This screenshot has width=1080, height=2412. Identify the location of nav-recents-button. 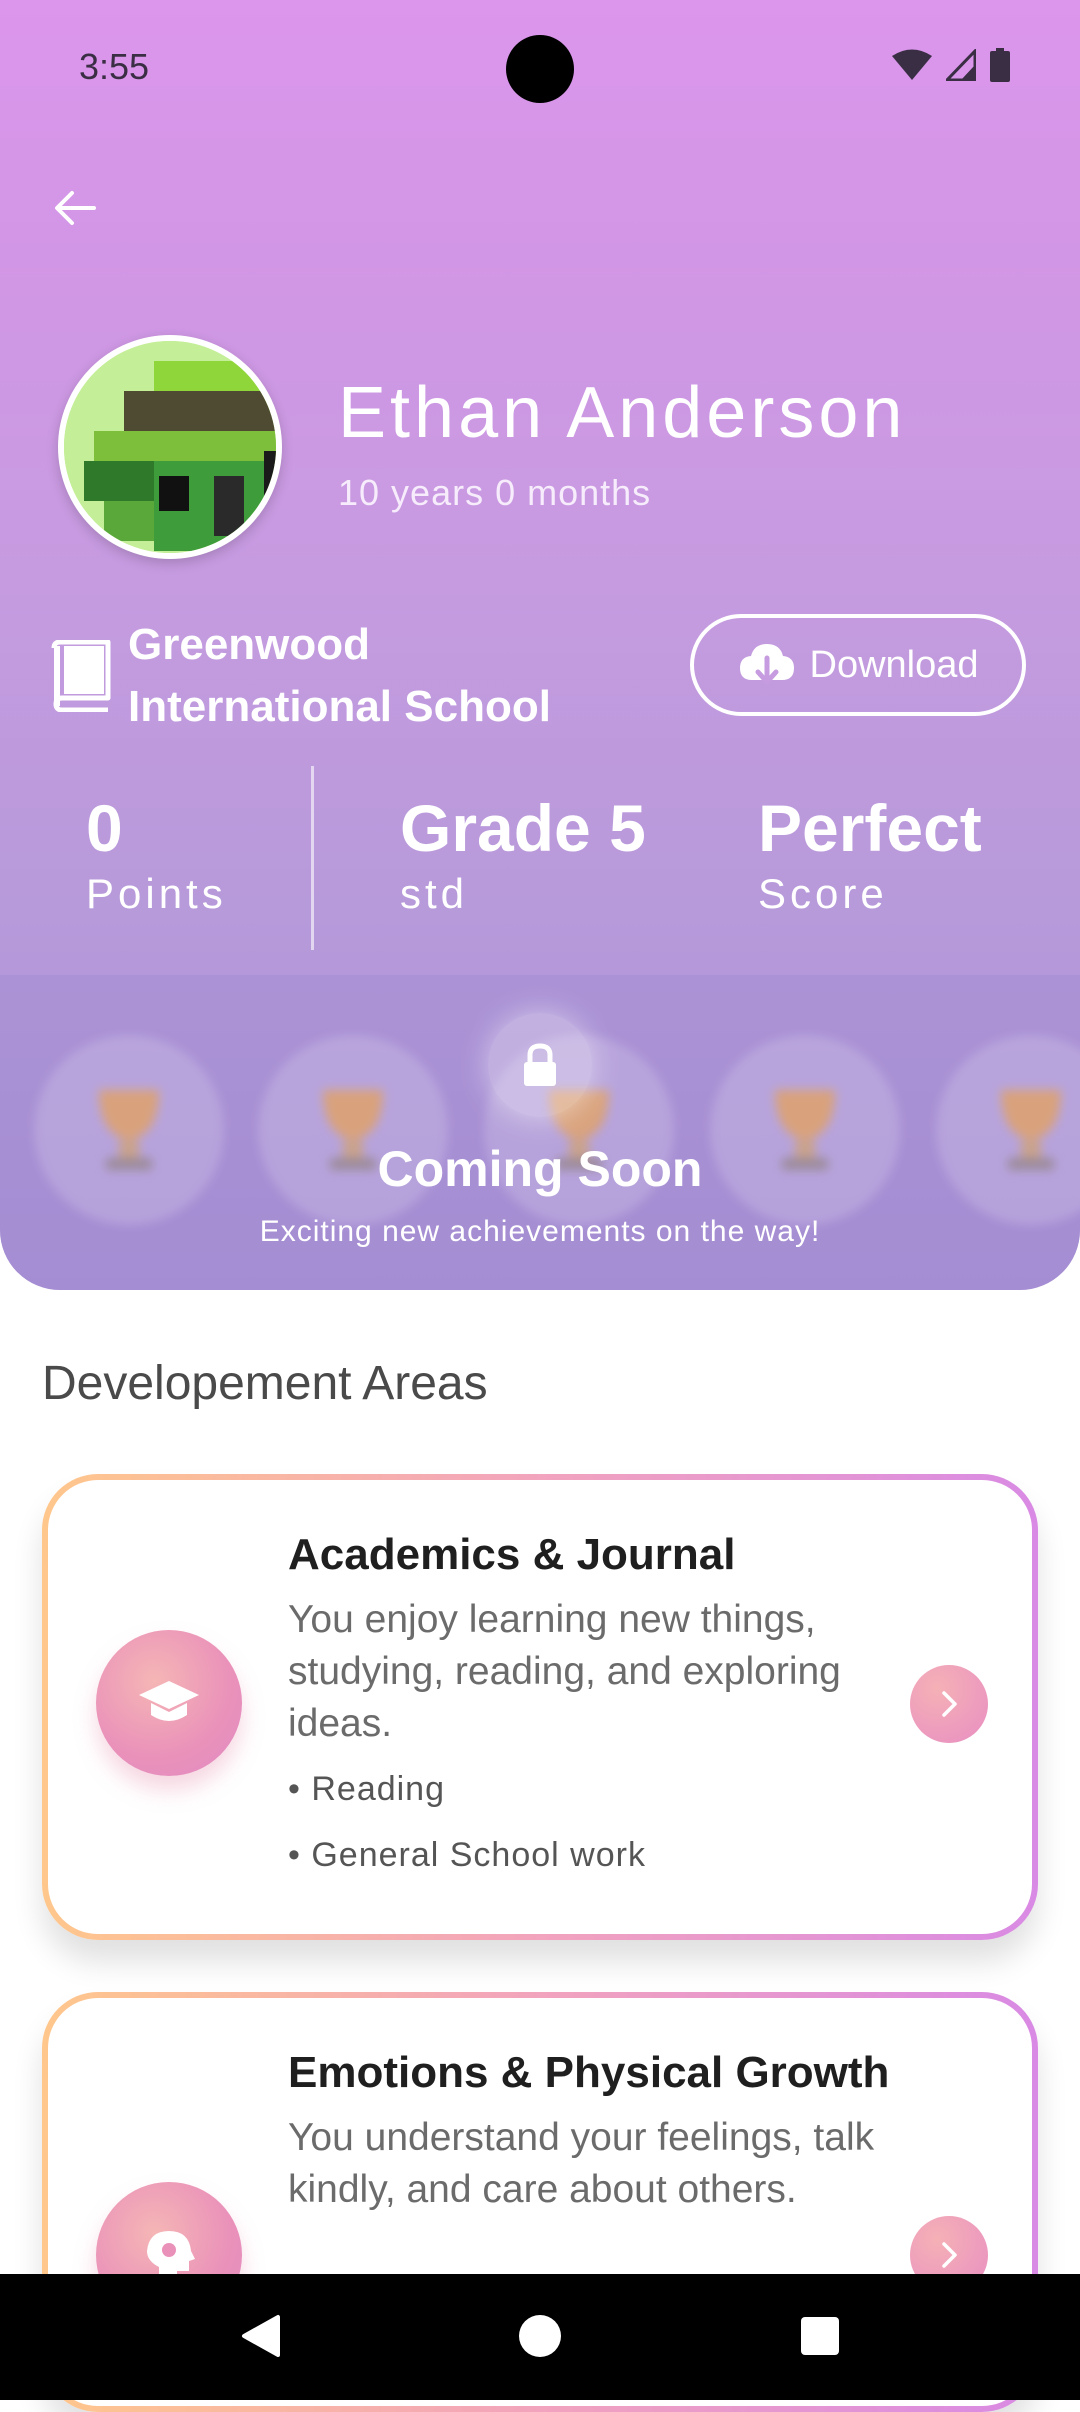
(820, 2336).